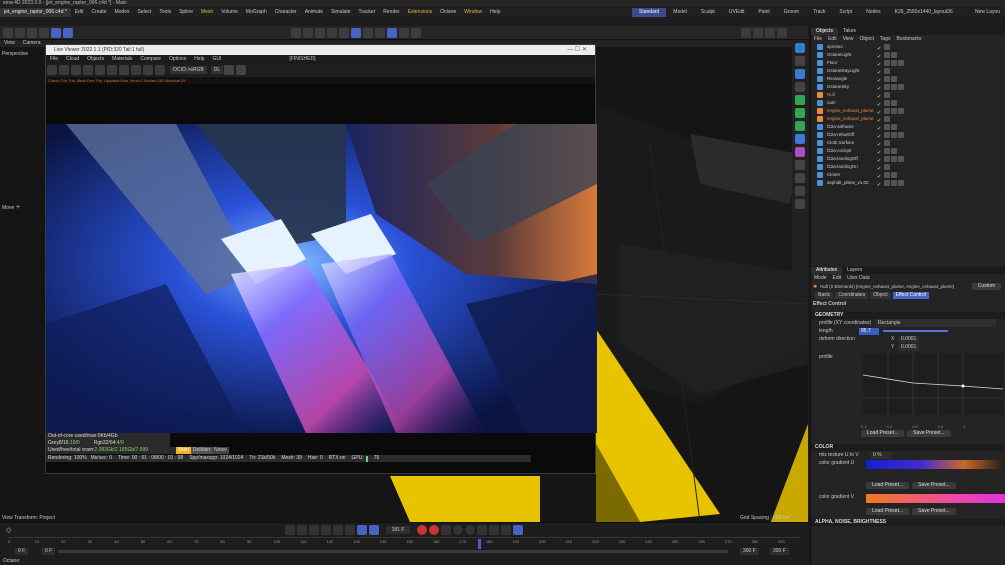 The width and height of the screenshot is (1005, 565). Describe the element at coordinates (649, 12) in the screenshot. I see `layout-tab-standard: Standard` at that location.